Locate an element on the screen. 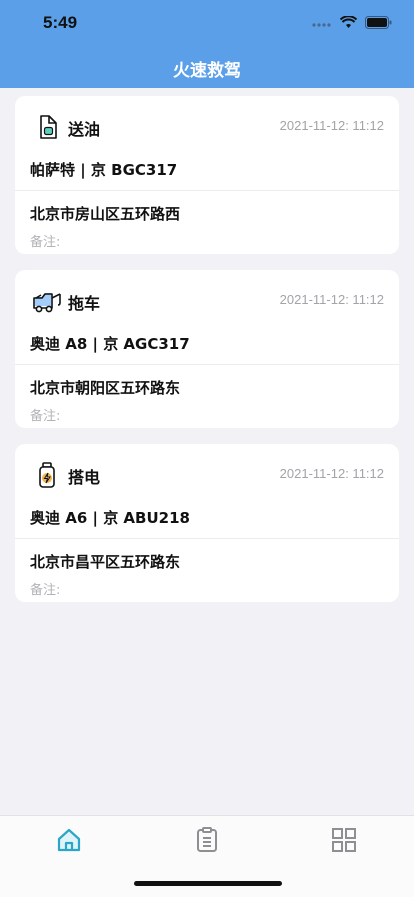  order-card-header: 送油 2021-11-12: 11:12 is located at coordinates (208, 127).